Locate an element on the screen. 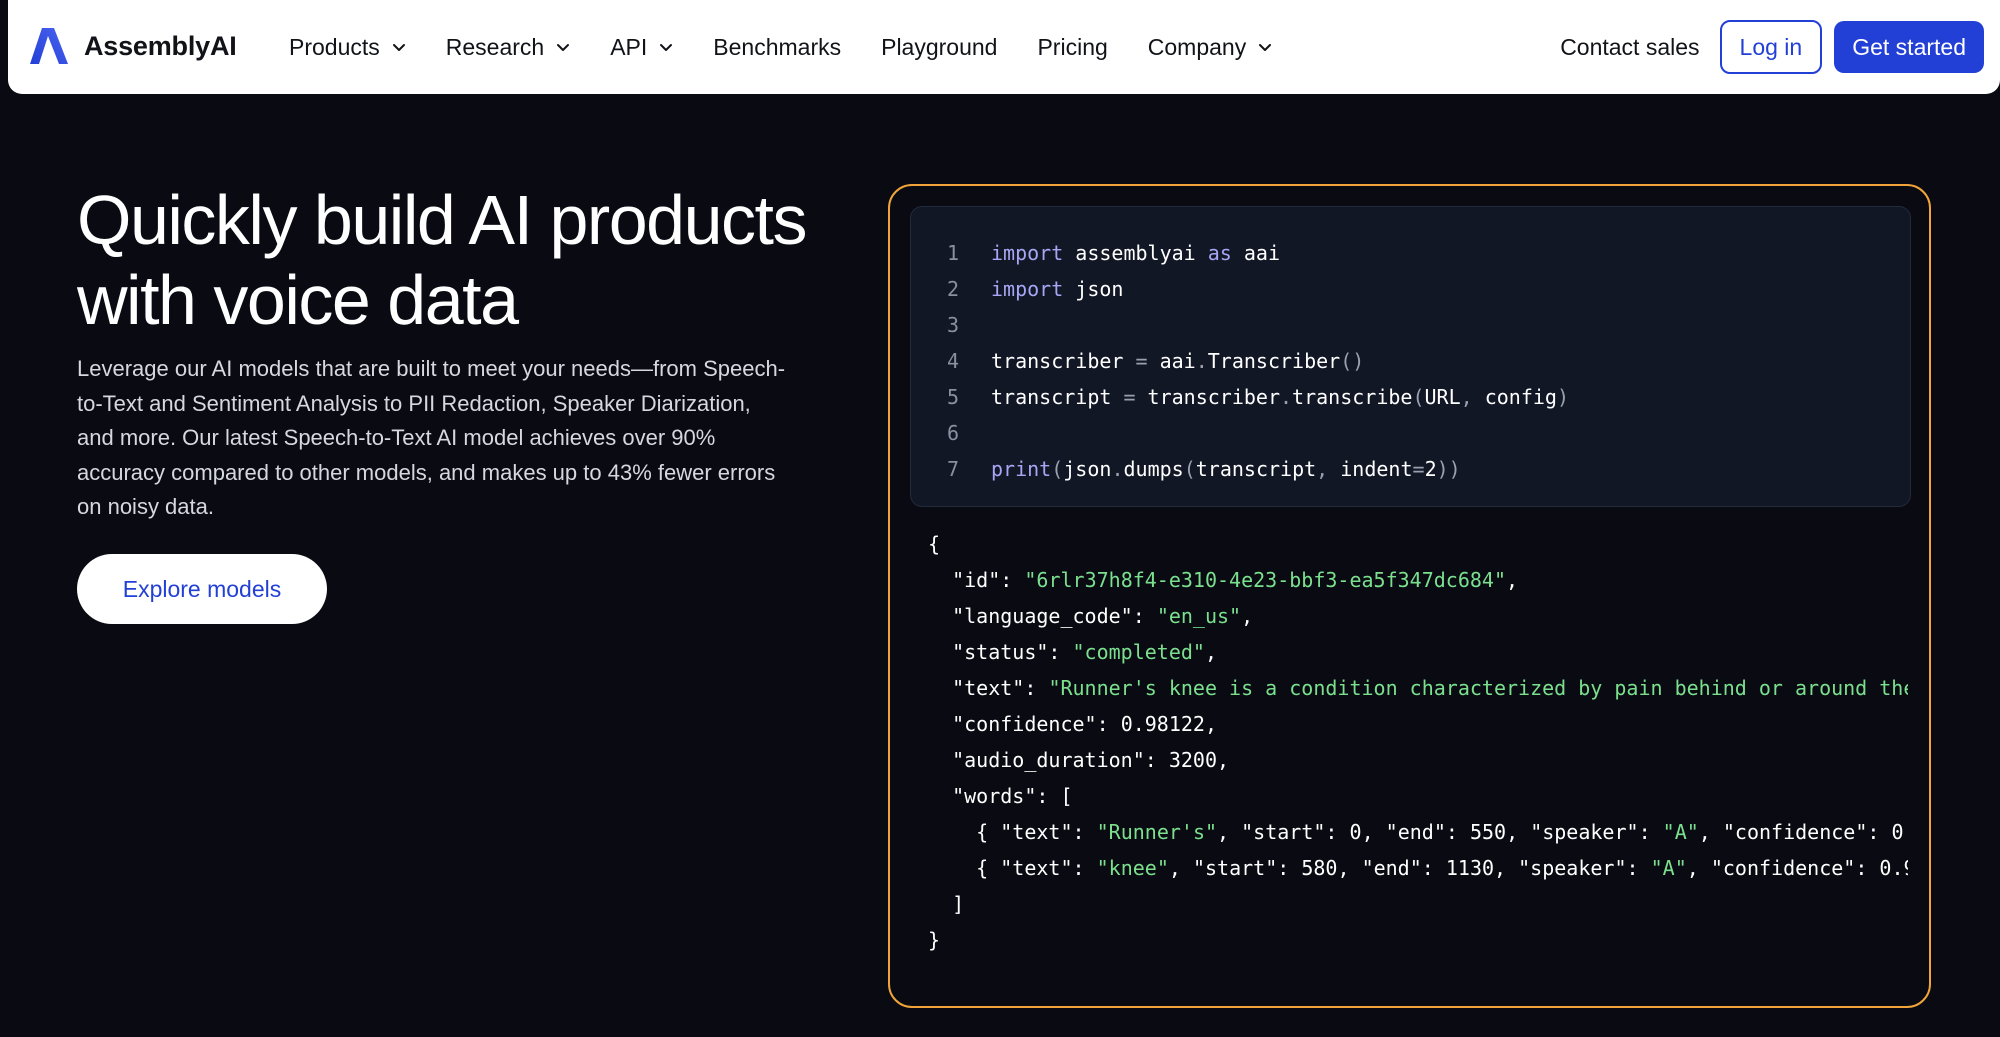  code-line: 4 transcriber = aai.Transcriber() is located at coordinates (1137, 361).